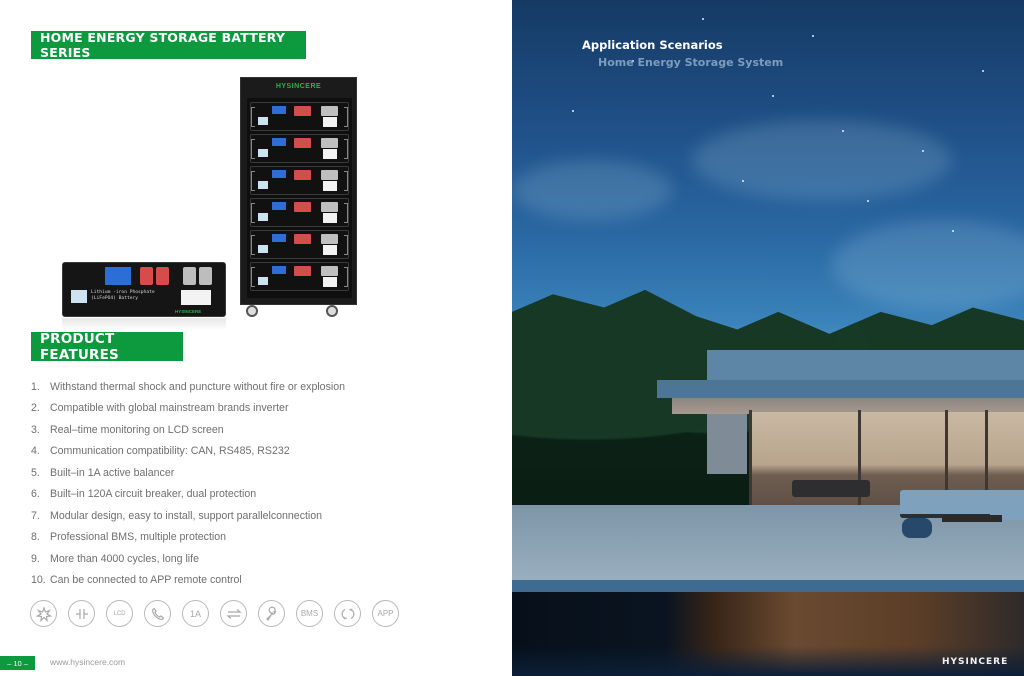 The width and height of the screenshot is (1024, 676). Describe the element at coordinates (35, 429) in the screenshot. I see `feature-number: 3.` at that location.